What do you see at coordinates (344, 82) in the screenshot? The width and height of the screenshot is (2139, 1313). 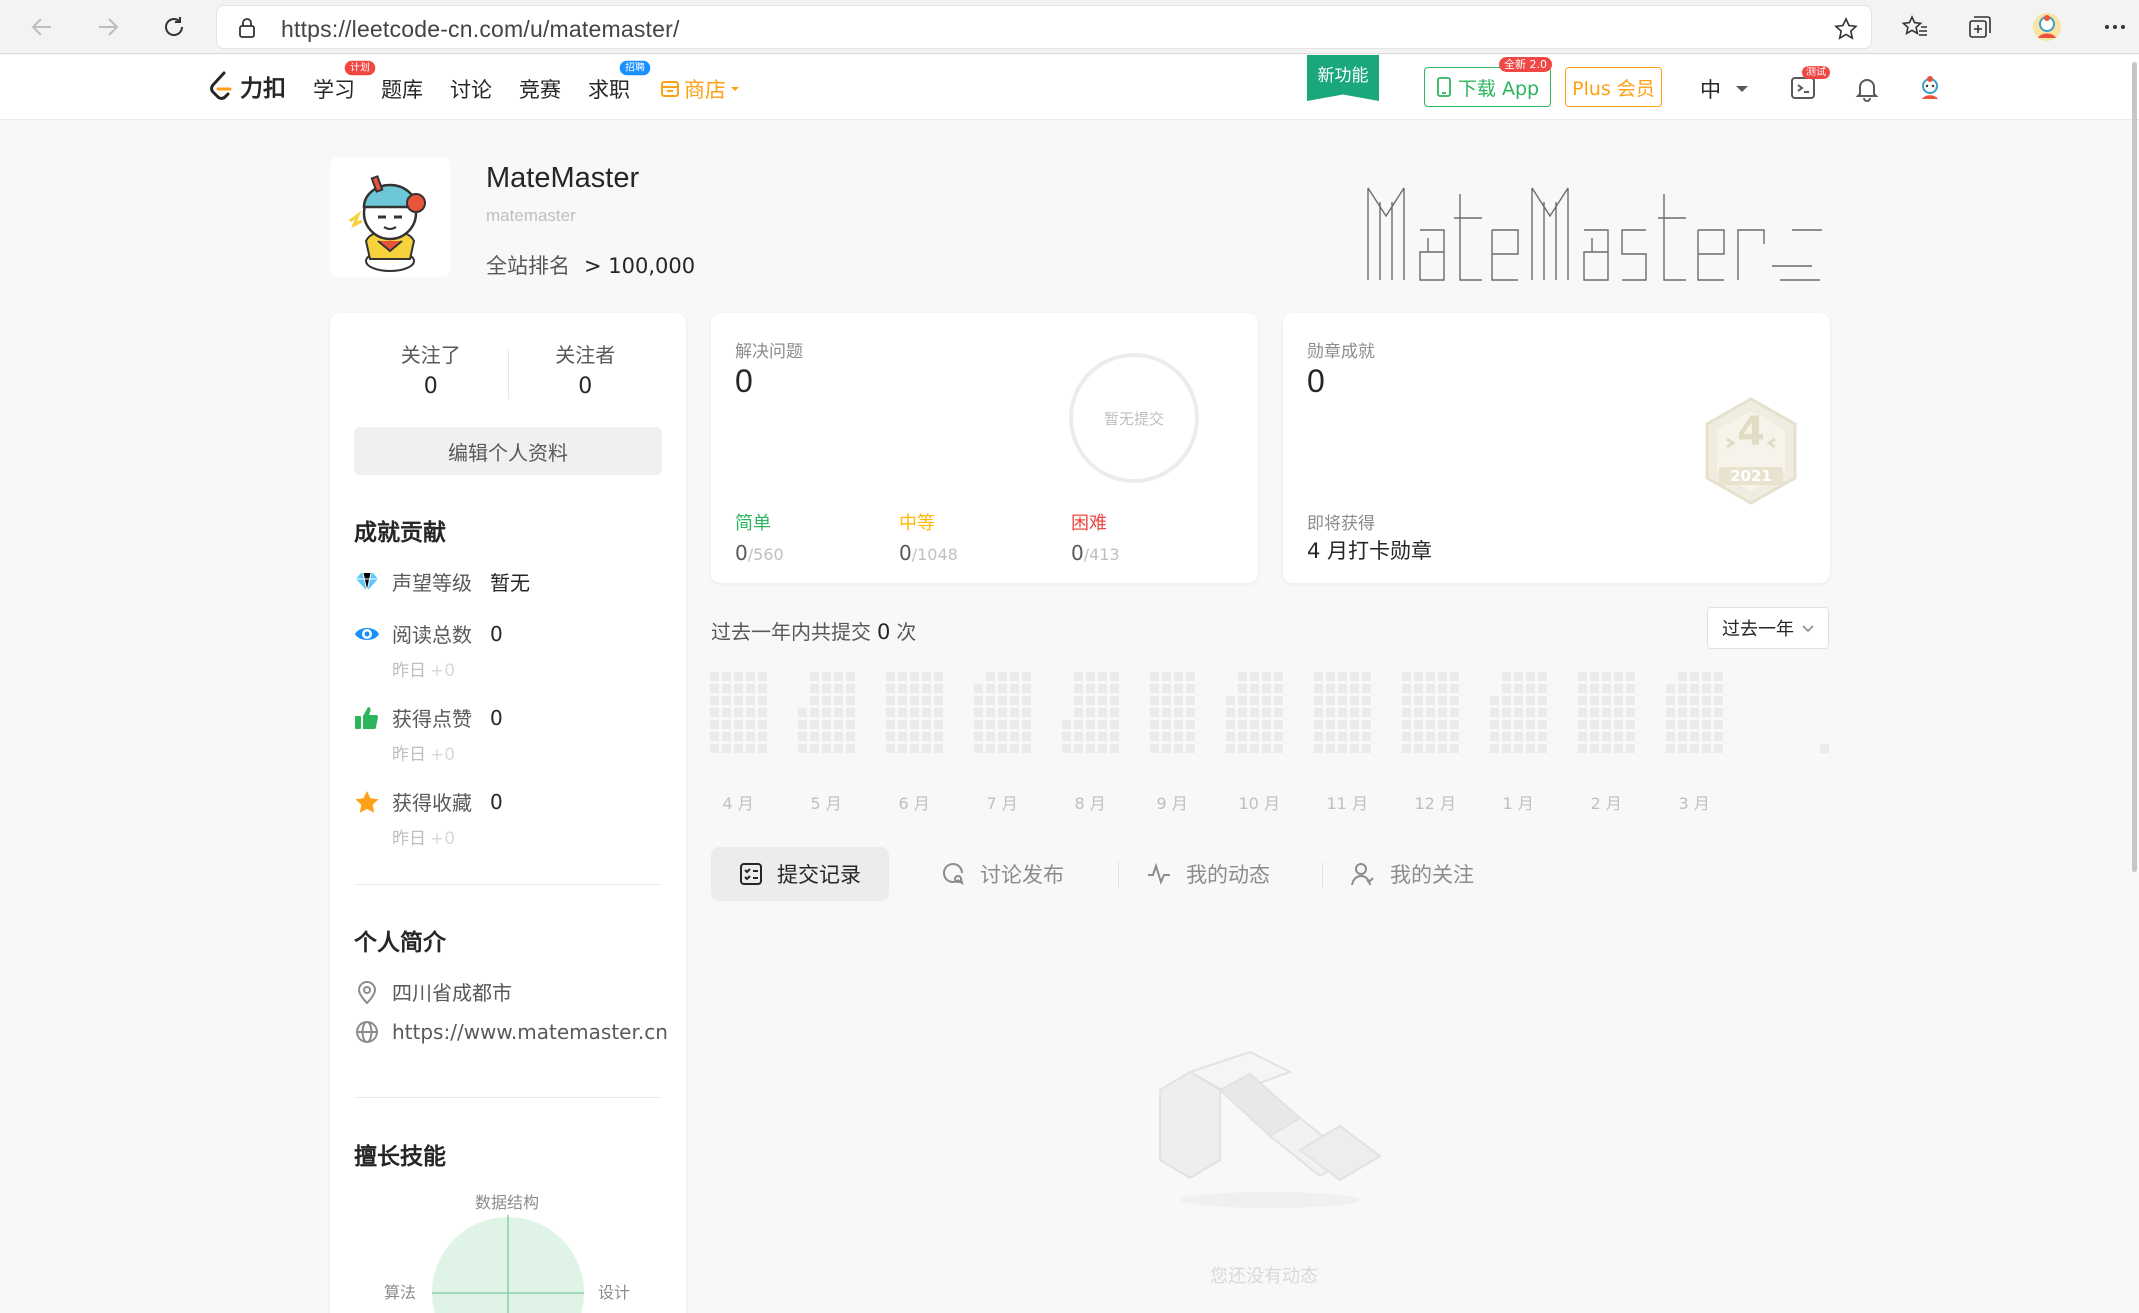 I see `nav-study: 学习 计划` at bounding box center [344, 82].